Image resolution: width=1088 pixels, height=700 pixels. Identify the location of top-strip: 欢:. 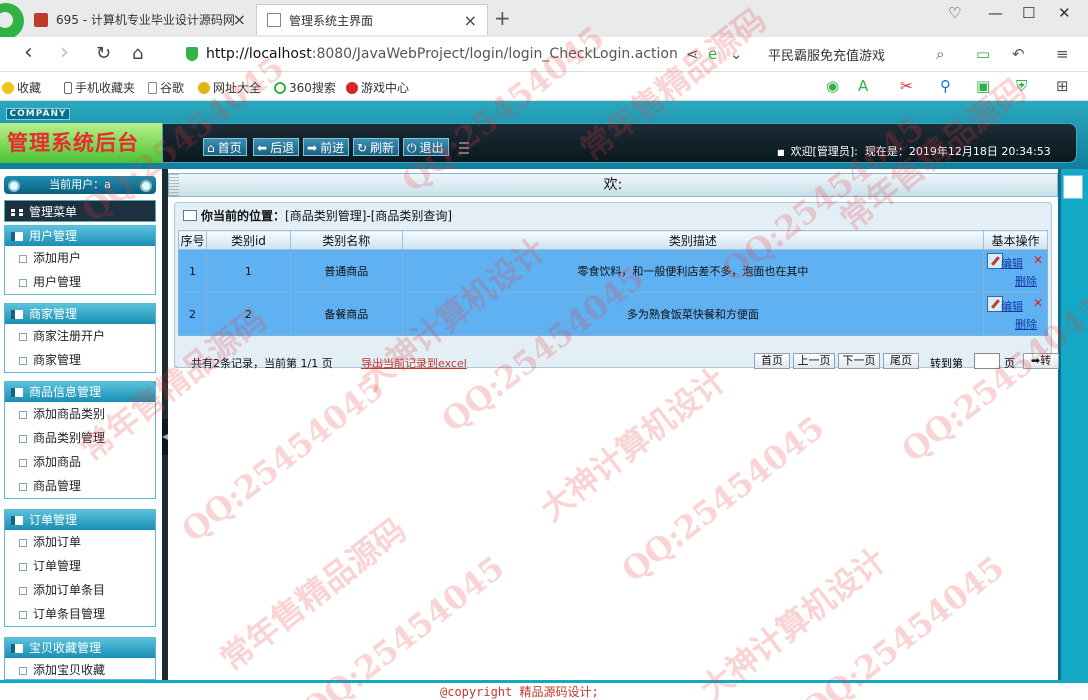
(613, 185).